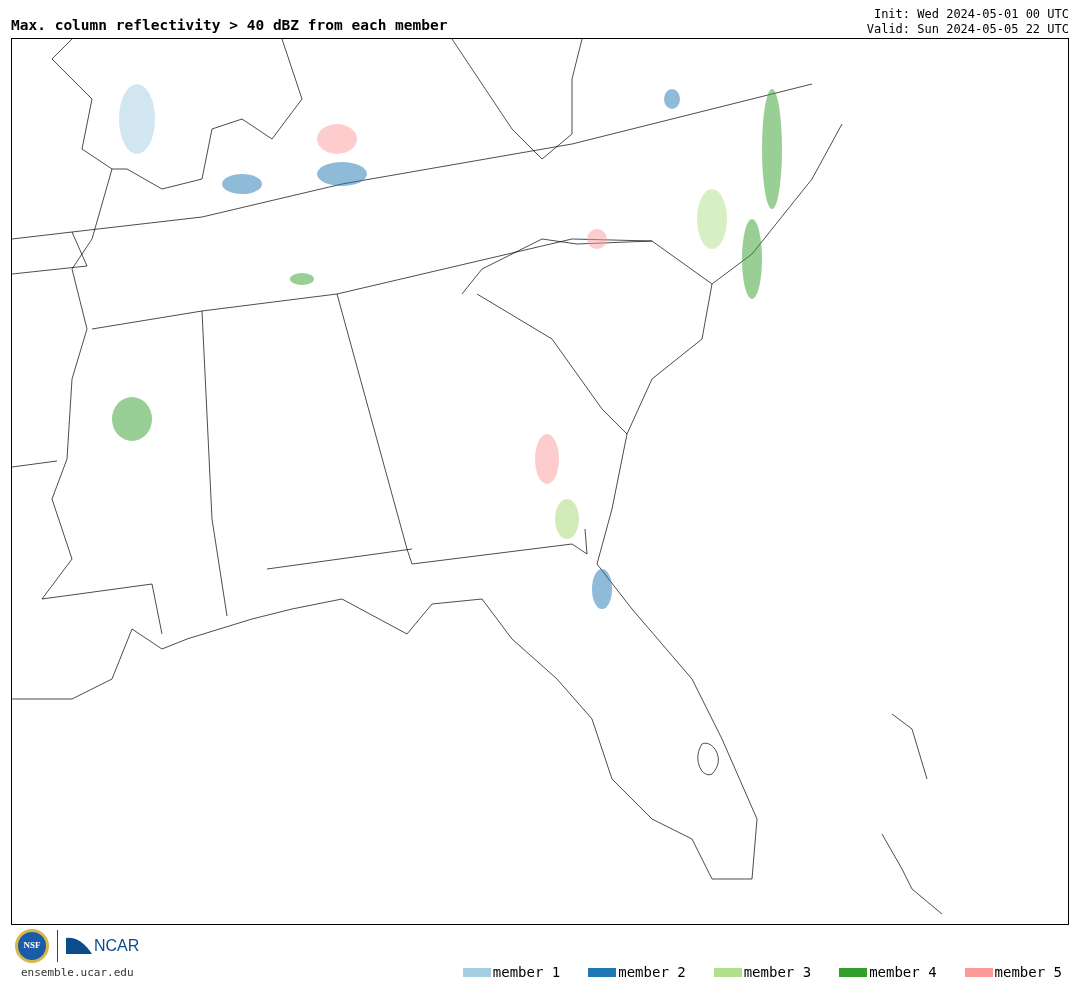 The image size is (1080, 988). I want to click on legend-label: member 1, so click(526, 972).